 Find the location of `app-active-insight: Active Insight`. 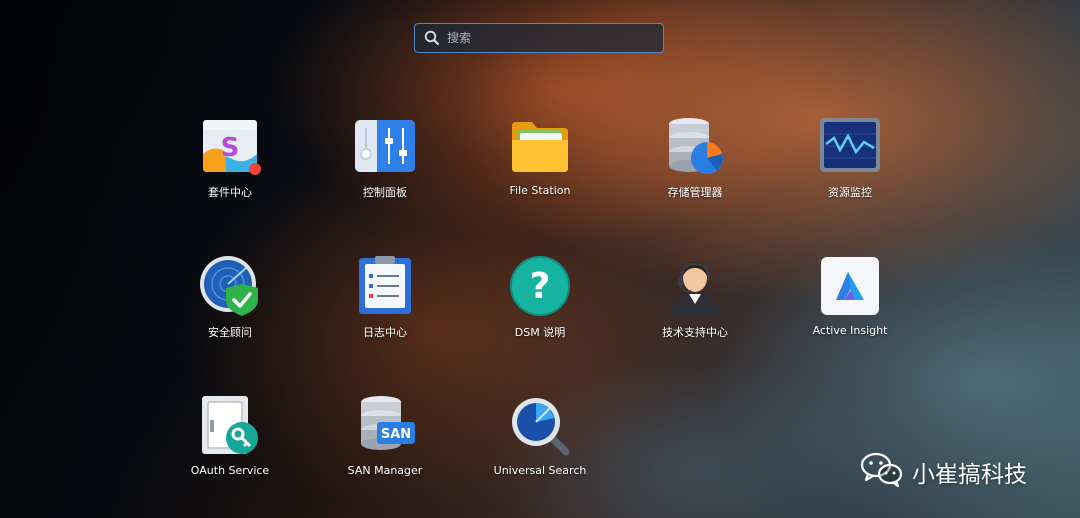

app-active-insight: Active Insight is located at coordinates (850, 304).